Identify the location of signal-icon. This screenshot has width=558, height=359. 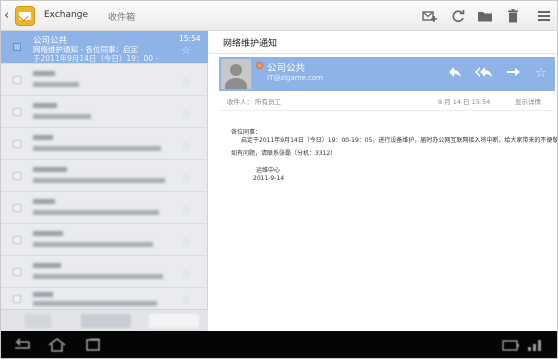
(535, 345).